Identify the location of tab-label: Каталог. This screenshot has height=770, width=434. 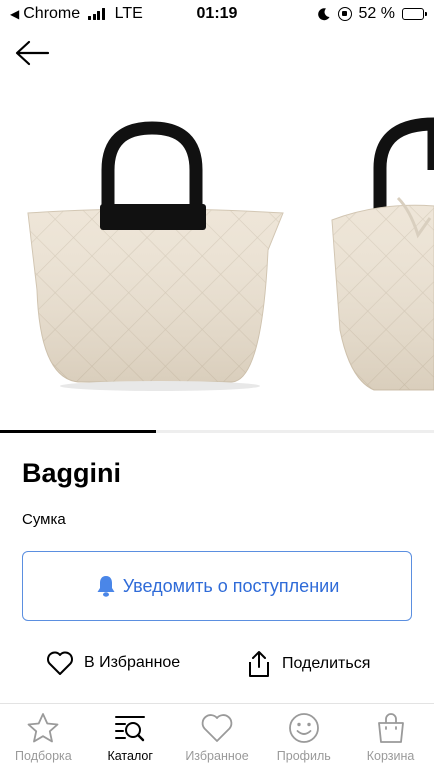
(130, 756).